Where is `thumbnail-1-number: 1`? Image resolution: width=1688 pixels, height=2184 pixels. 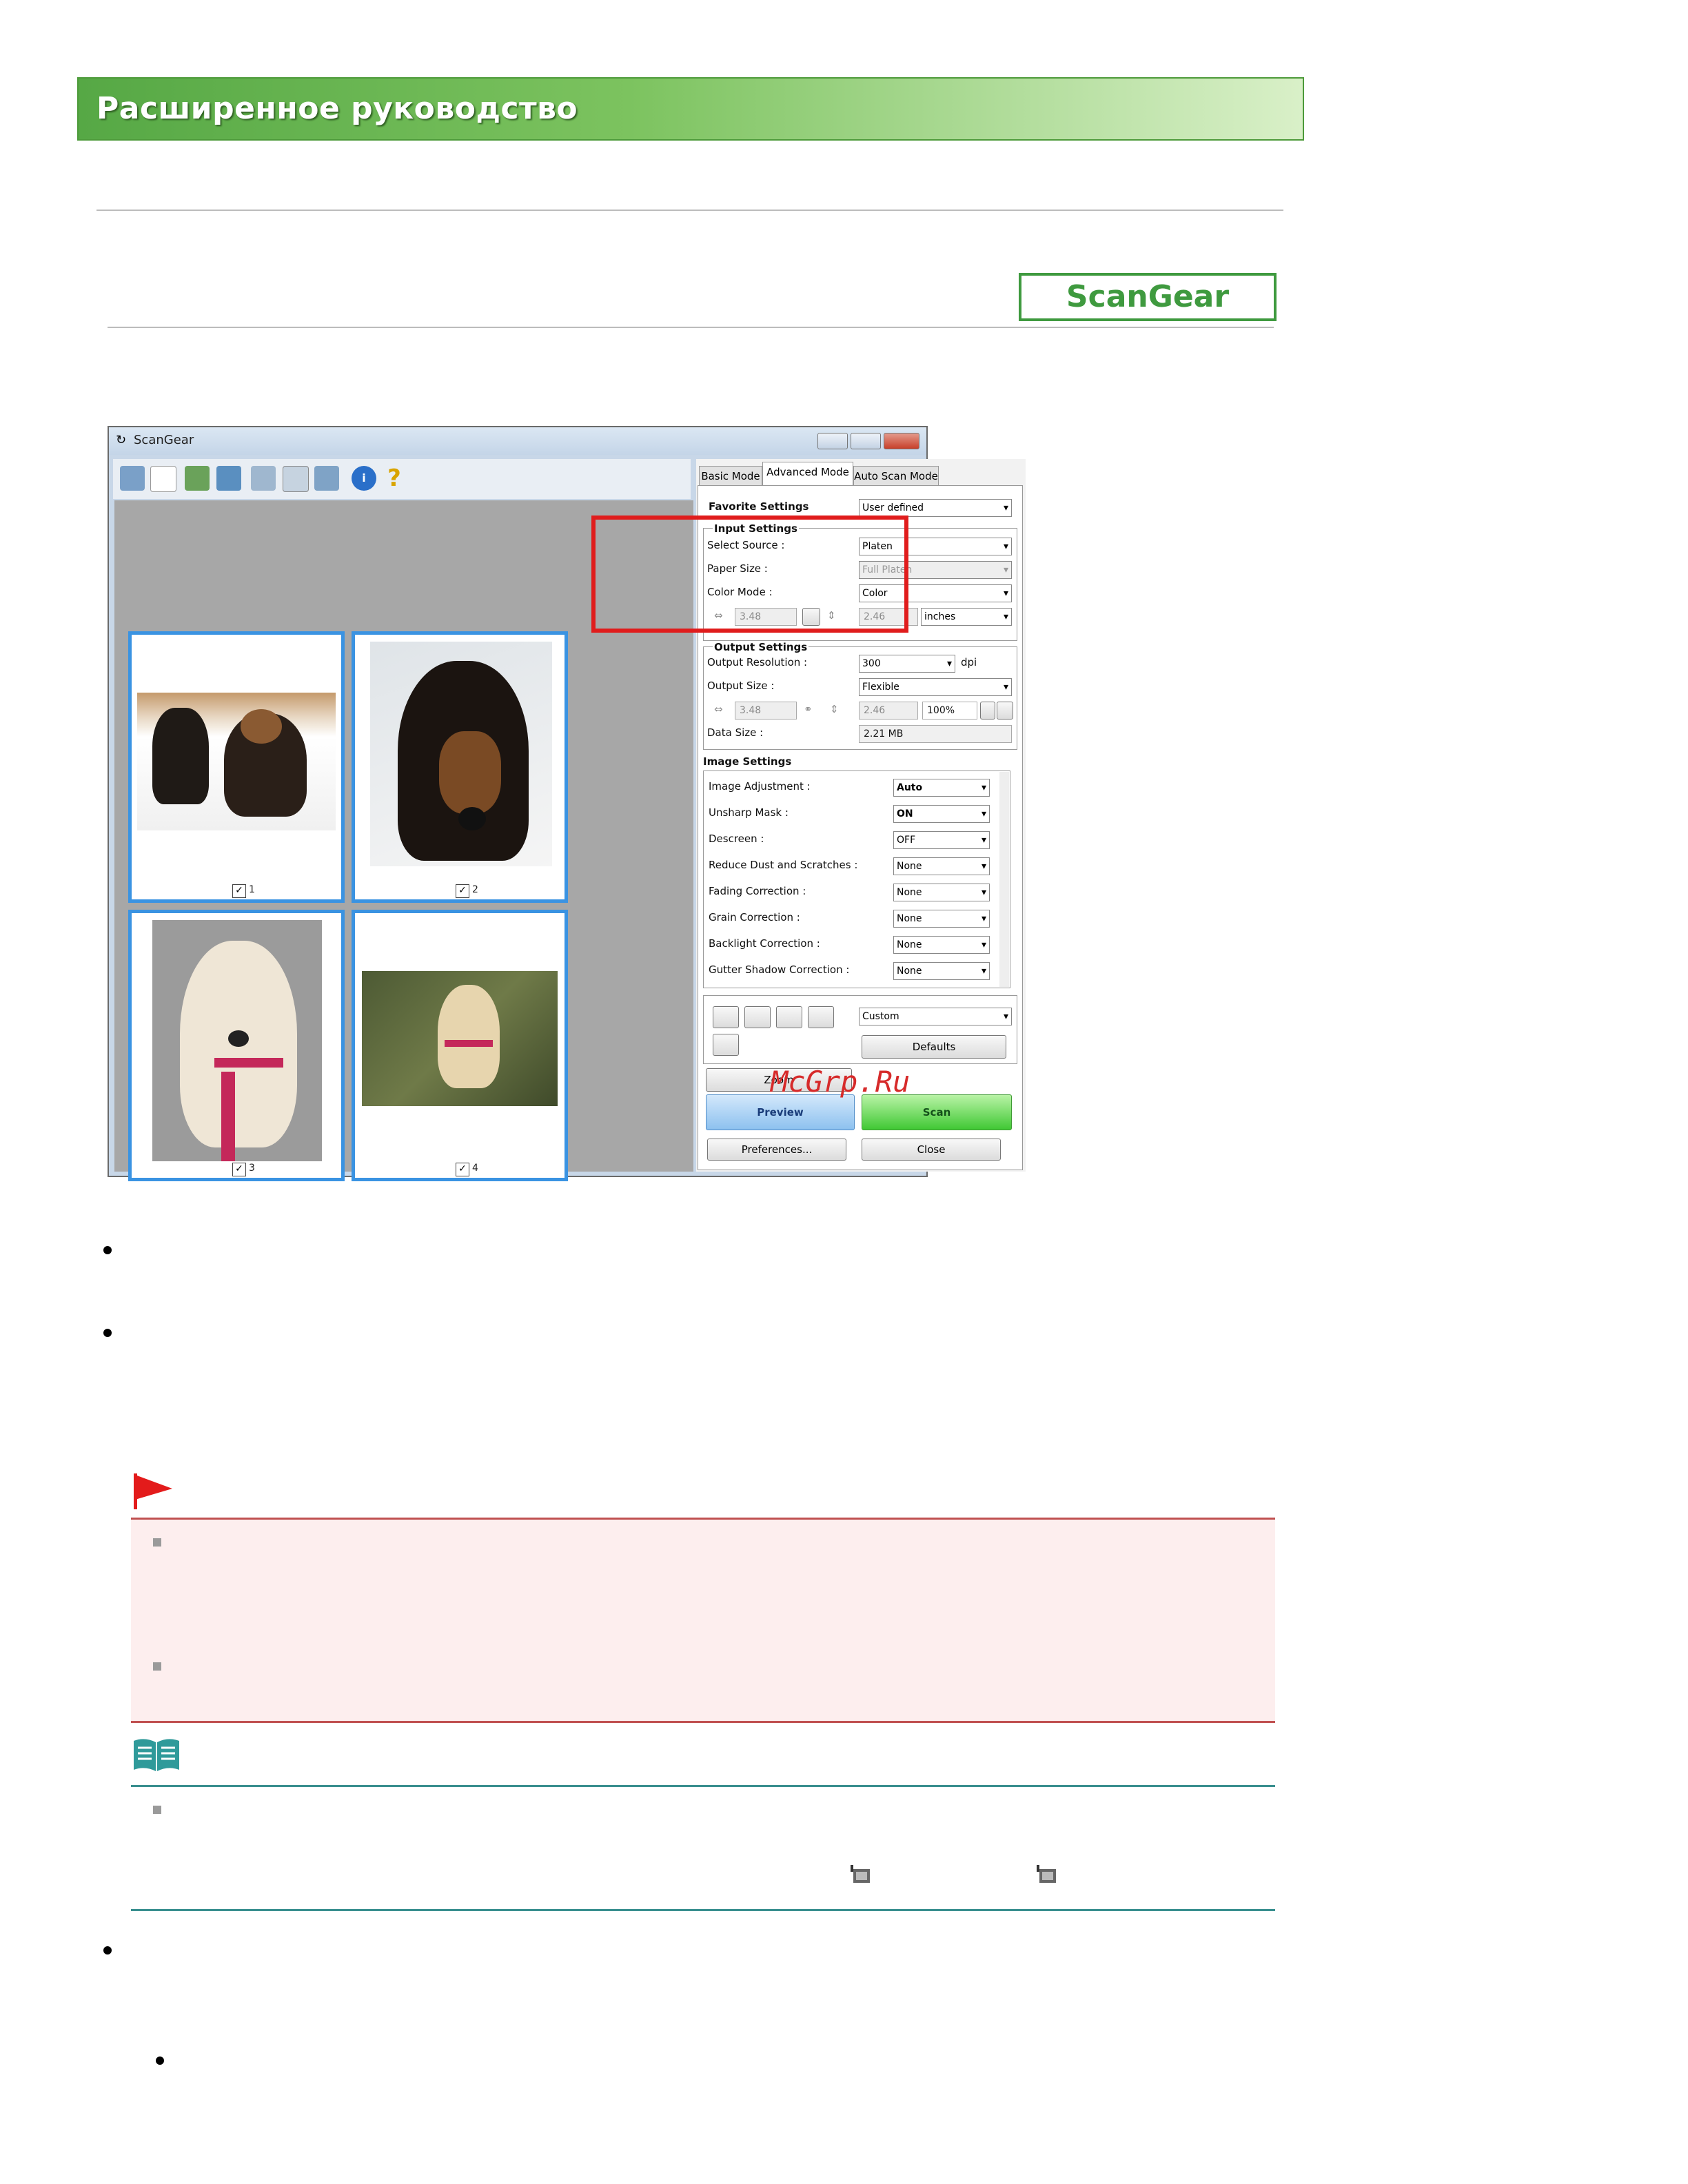
thumbnail-1-number: 1 is located at coordinates (252, 889).